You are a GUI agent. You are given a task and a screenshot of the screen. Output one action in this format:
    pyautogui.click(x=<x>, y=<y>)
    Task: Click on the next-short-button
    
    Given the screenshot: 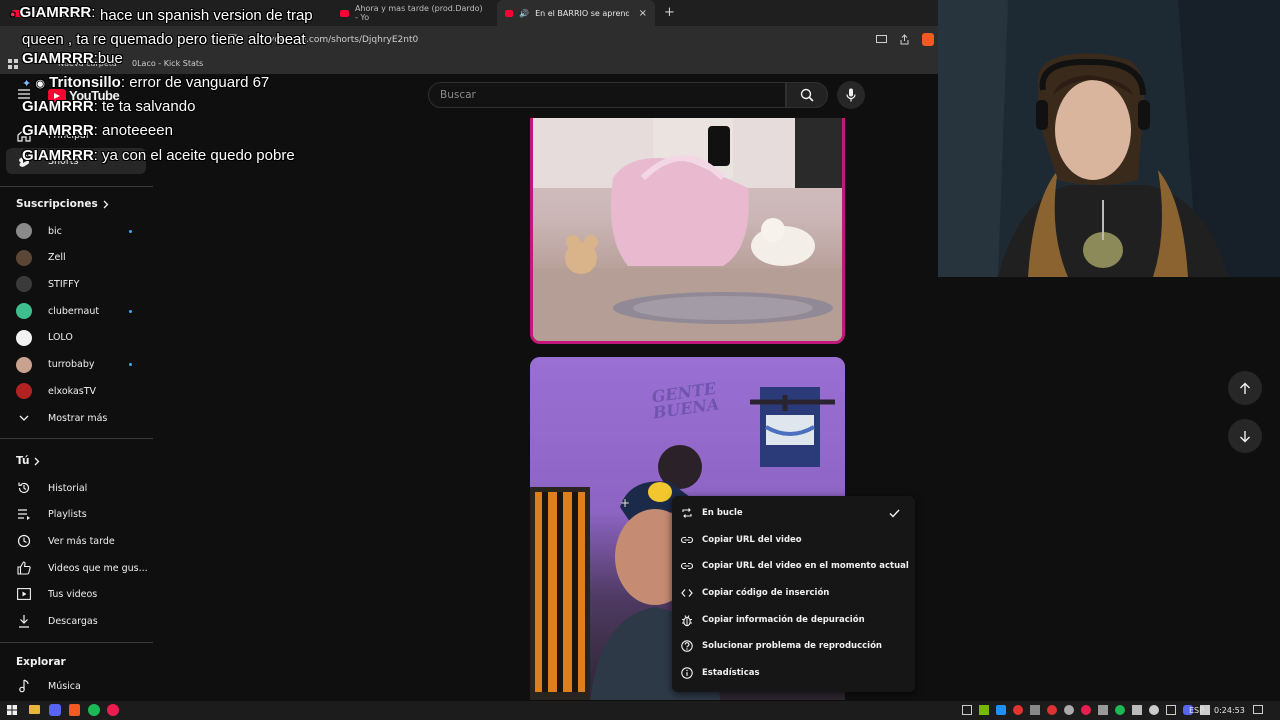 What is the action you would take?
    pyautogui.click(x=1245, y=436)
    